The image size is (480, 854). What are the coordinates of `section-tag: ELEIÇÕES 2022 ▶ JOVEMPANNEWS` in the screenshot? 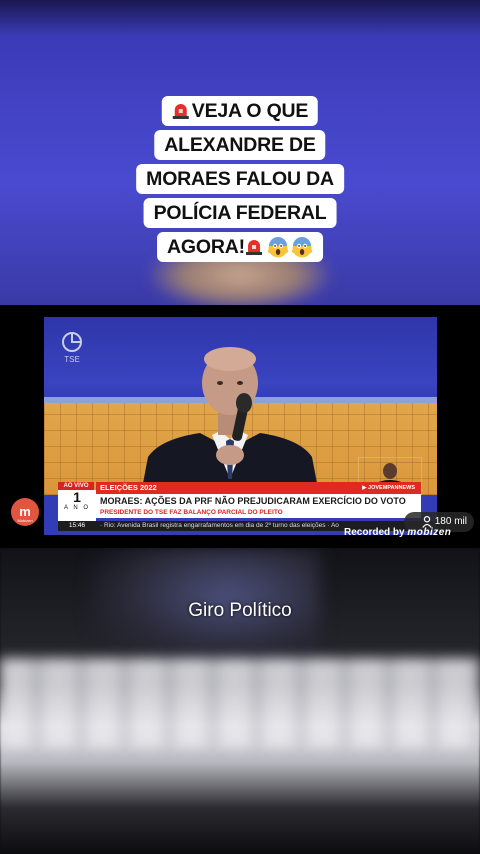 It's located at (258, 488).